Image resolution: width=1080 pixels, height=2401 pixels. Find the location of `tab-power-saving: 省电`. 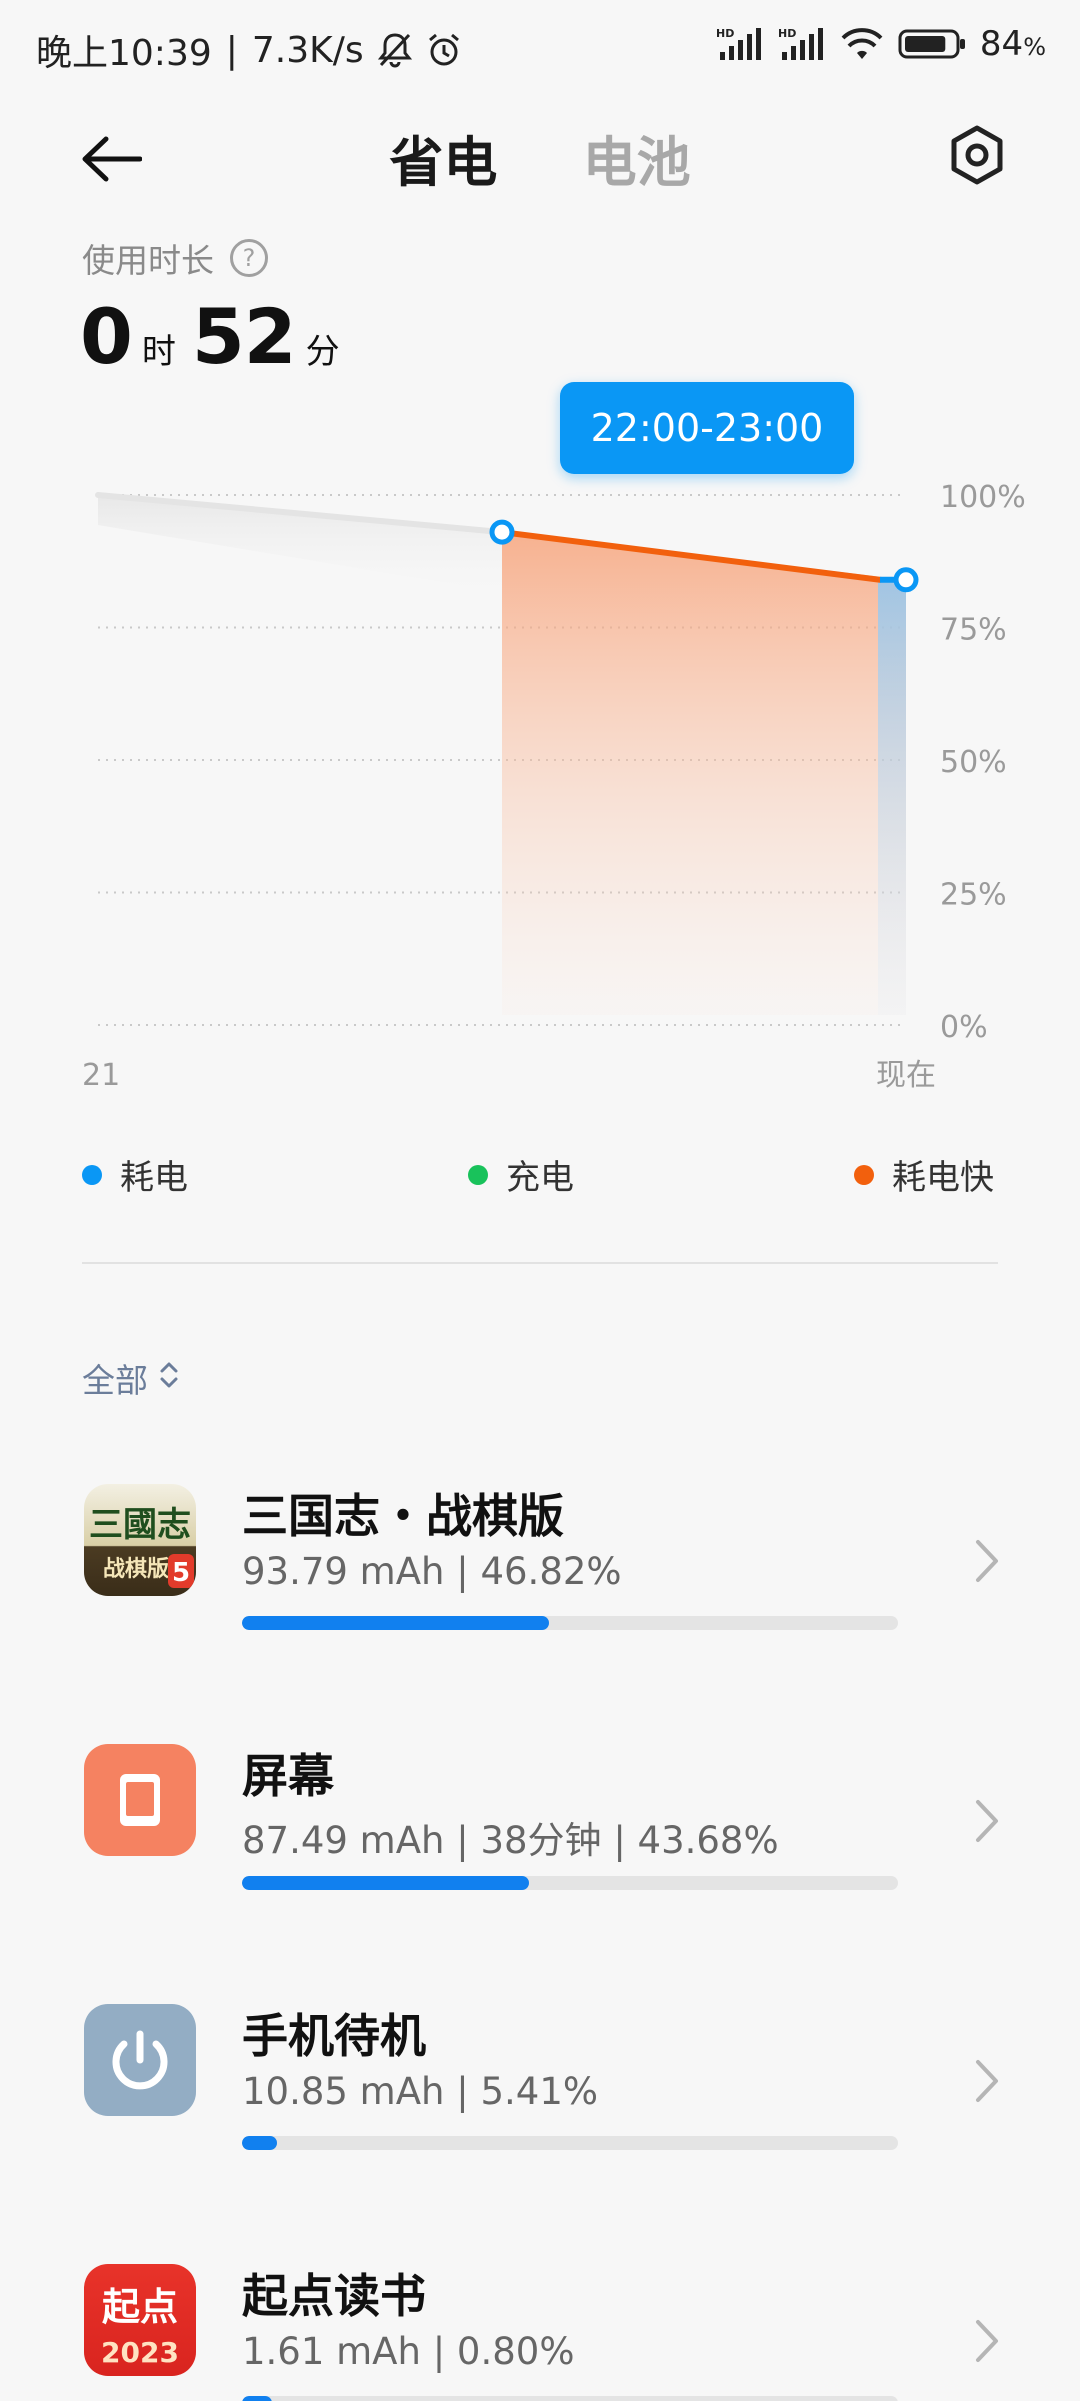

tab-power-saving: 省电 is located at coordinates (443, 157).